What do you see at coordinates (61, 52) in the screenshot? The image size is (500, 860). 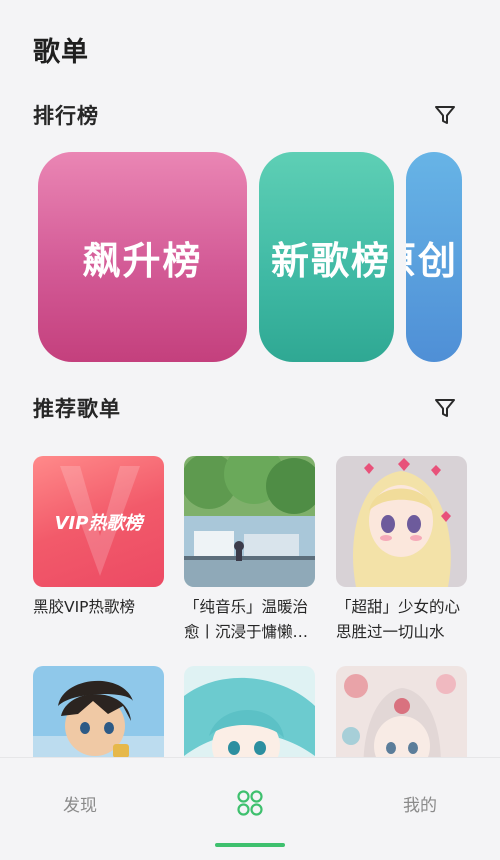 I see `page-title: 歌单` at bounding box center [61, 52].